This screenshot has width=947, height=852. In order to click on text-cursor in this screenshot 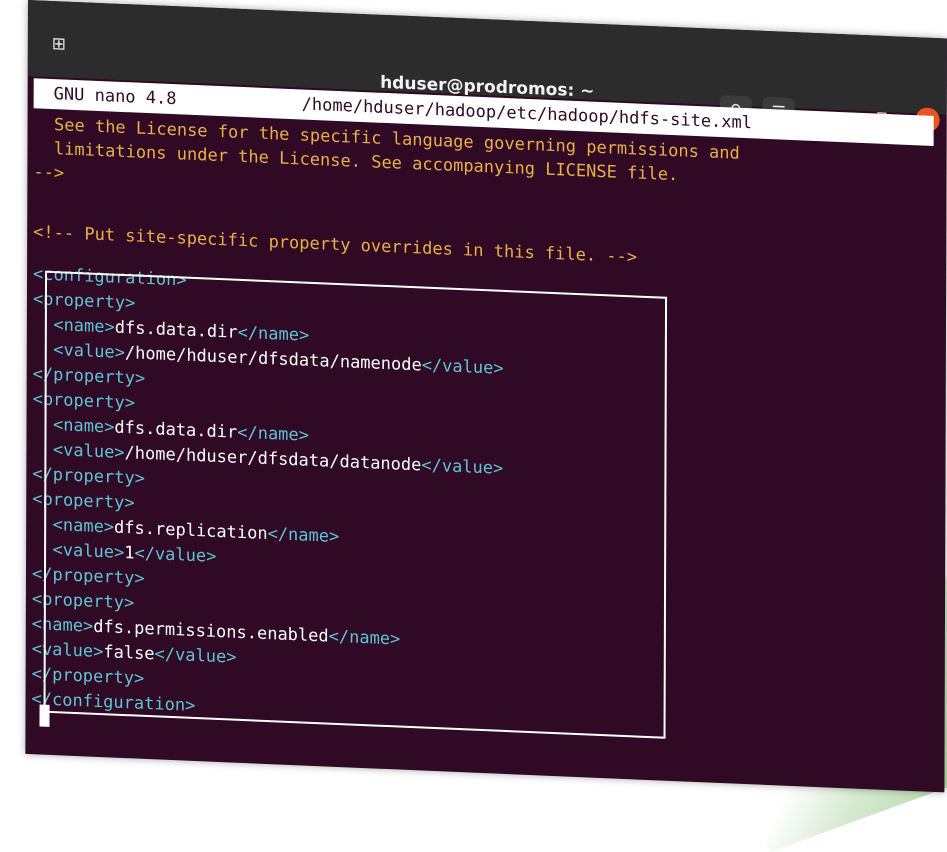, I will do `click(44, 715)`.